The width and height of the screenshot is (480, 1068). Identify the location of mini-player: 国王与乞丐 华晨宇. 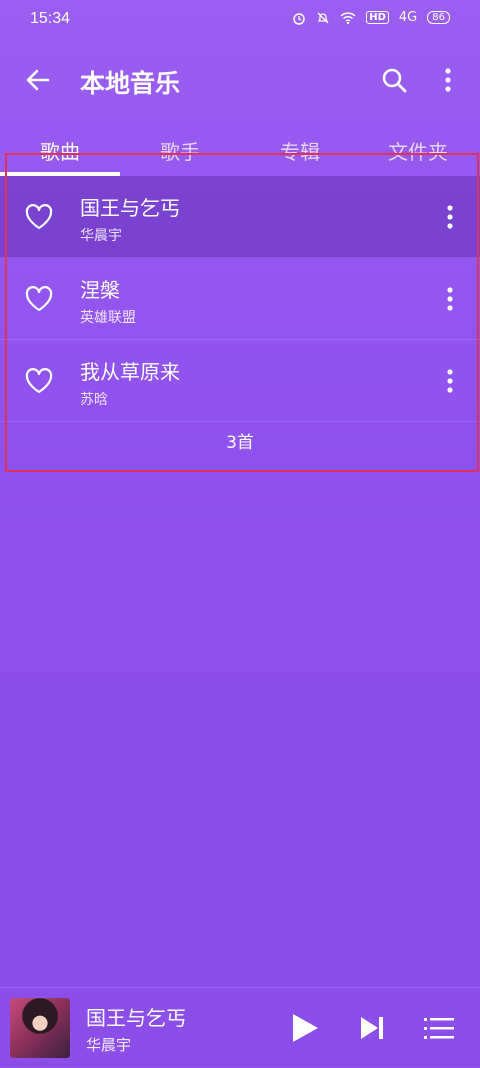
(240, 1027).